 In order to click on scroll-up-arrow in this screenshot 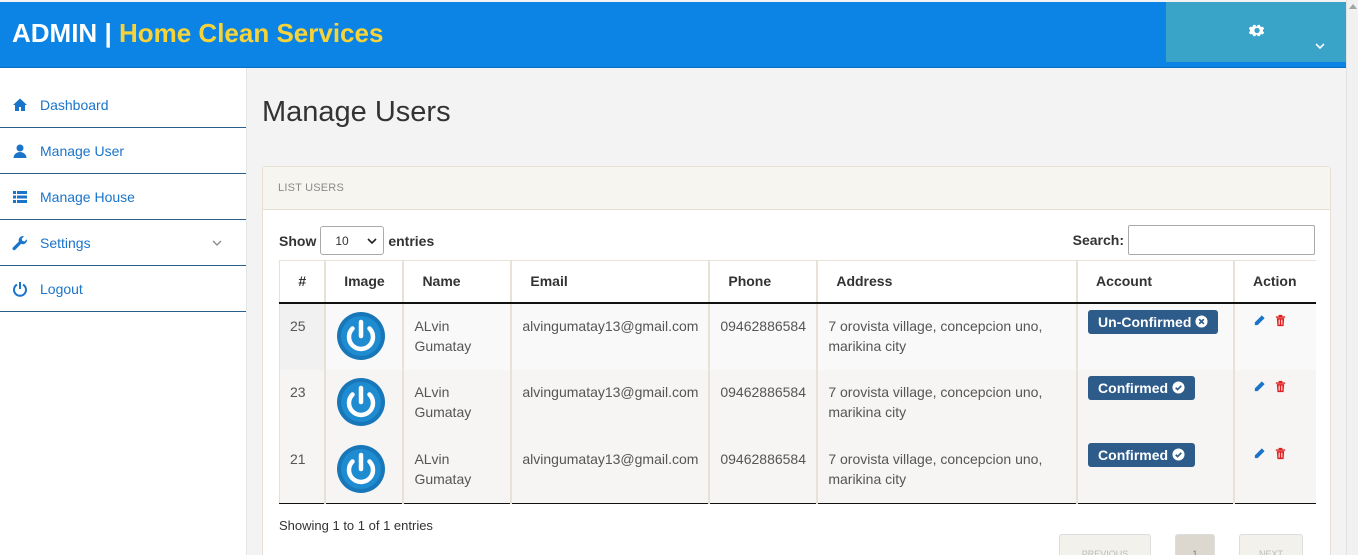, I will do `click(1353, 6)`.